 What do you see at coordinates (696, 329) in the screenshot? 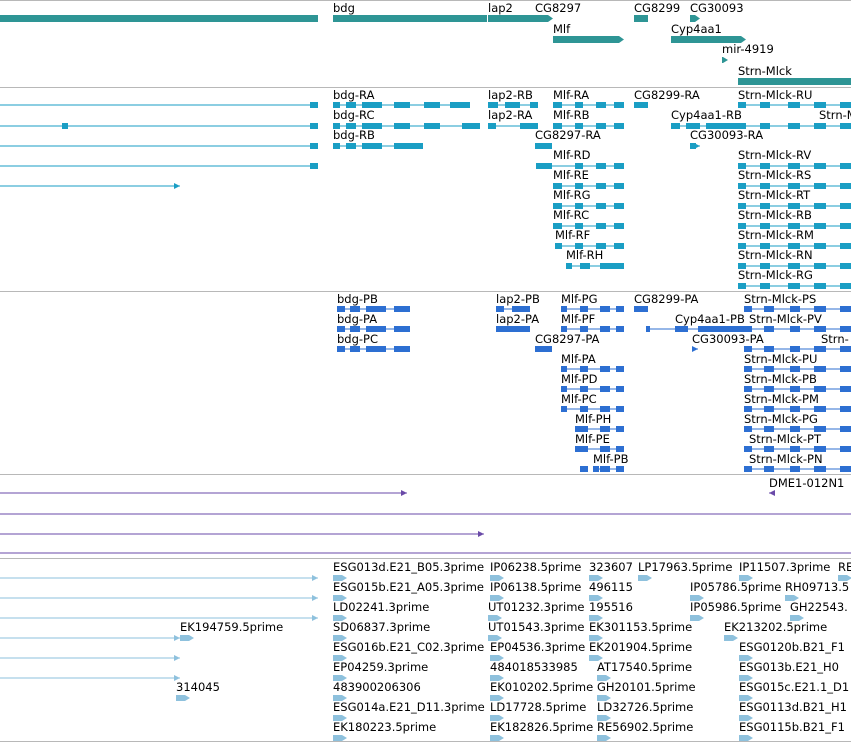
I see `protein-cyp4aa1-pb` at bounding box center [696, 329].